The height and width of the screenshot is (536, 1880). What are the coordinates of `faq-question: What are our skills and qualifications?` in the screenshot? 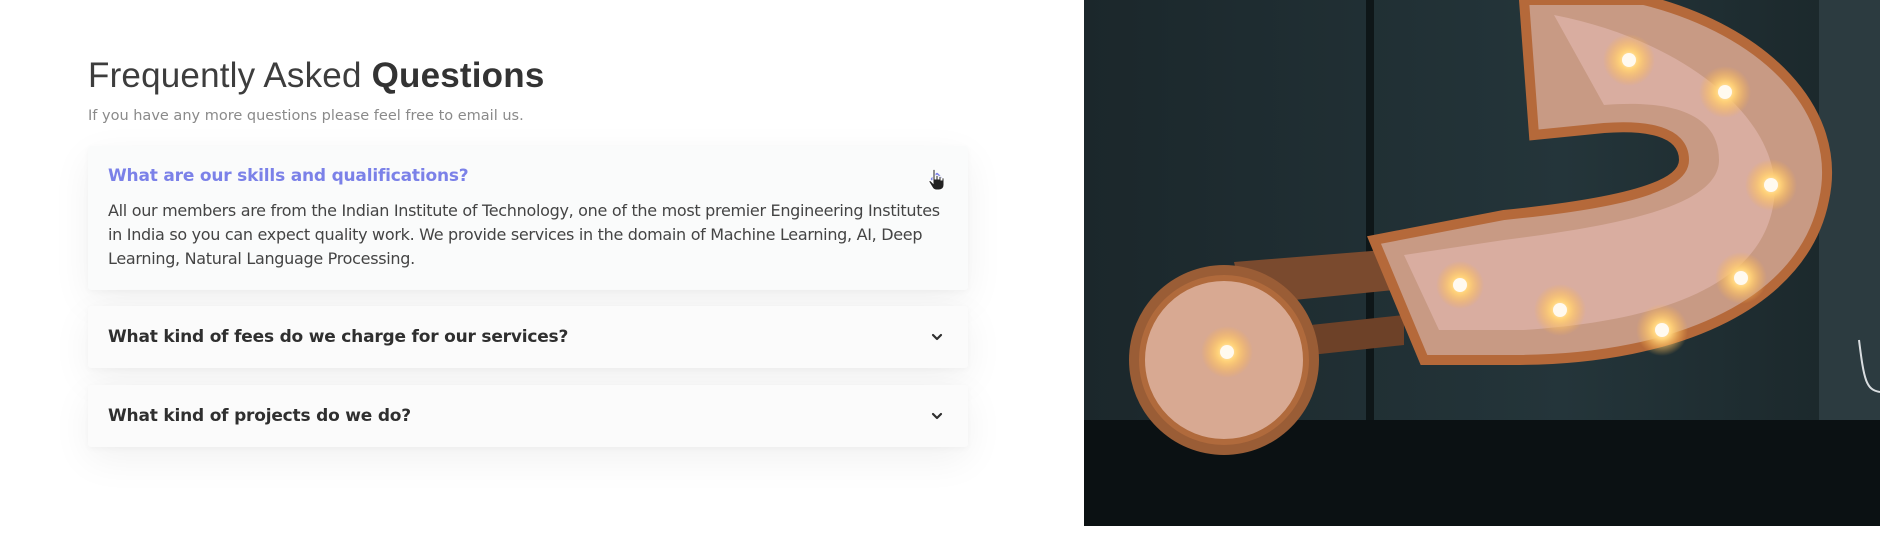 It's located at (288, 176).